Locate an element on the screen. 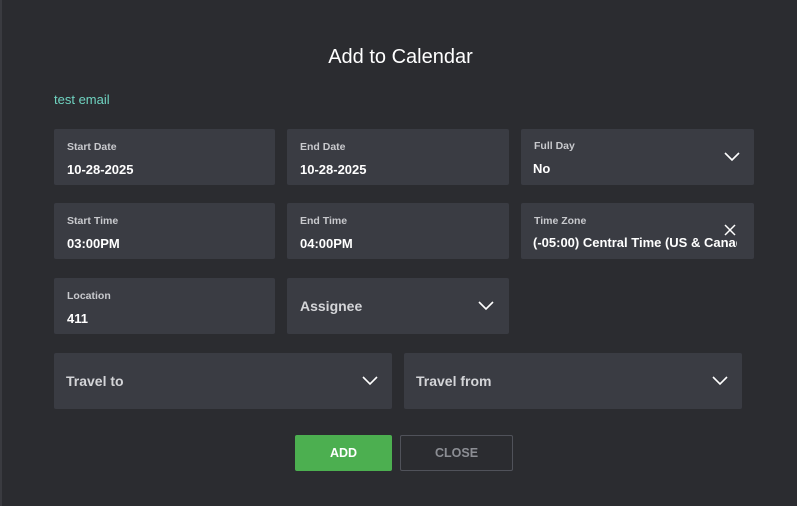 The height and width of the screenshot is (506, 797). location-value: 411 is located at coordinates (77, 318).